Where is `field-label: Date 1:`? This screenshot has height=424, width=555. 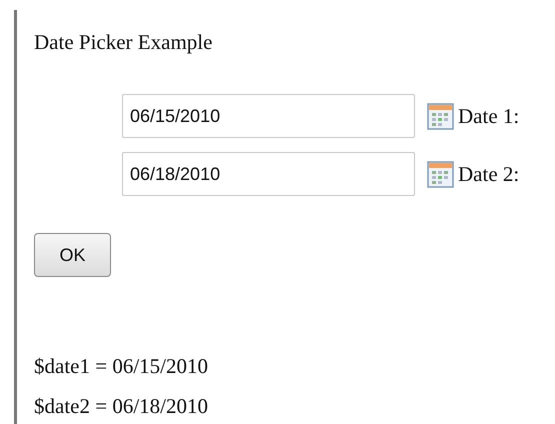
field-label: Date 1: is located at coordinates (489, 116).